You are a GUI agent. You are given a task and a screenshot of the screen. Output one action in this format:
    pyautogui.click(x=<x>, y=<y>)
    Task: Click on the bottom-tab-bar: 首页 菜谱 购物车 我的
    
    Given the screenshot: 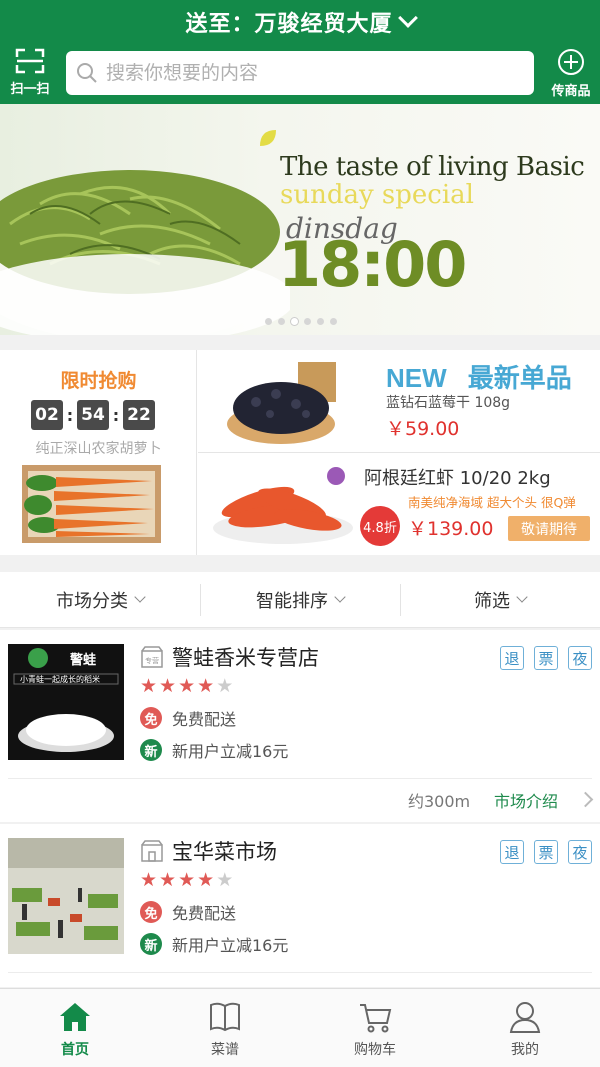 What is the action you would take?
    pyautogui.click(x=300, y=1027)
    